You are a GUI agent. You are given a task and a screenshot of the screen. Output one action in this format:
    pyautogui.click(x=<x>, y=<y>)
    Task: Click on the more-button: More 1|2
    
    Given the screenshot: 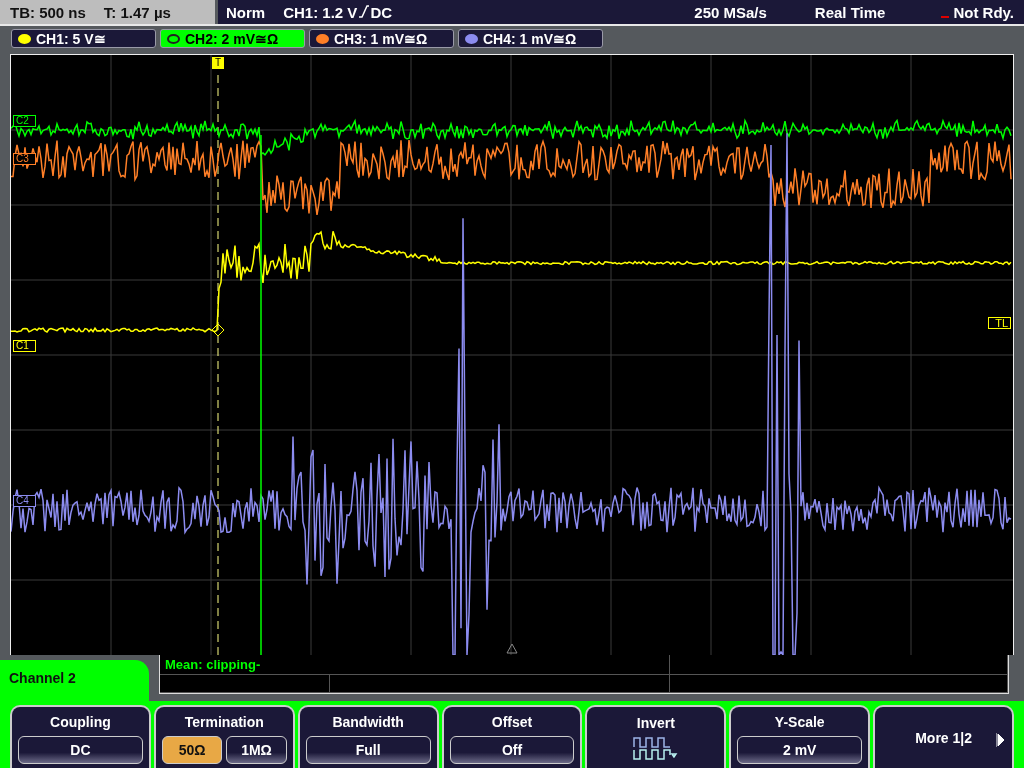 What is the action you would take?
    pyautogui.click(x=943, y=736)
    